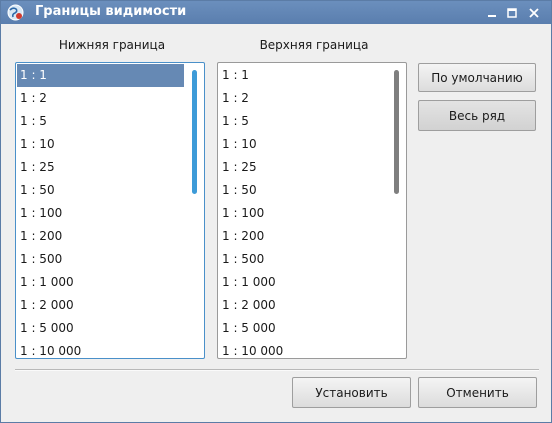 The image size is (552, 423). I want to click on default-button: По умолчанию, so click(477, 77).